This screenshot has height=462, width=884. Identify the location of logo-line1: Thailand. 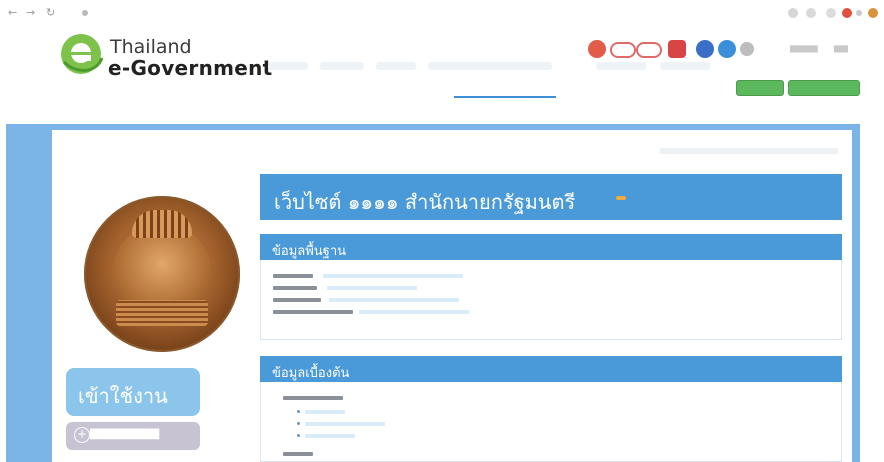
(151, 47).